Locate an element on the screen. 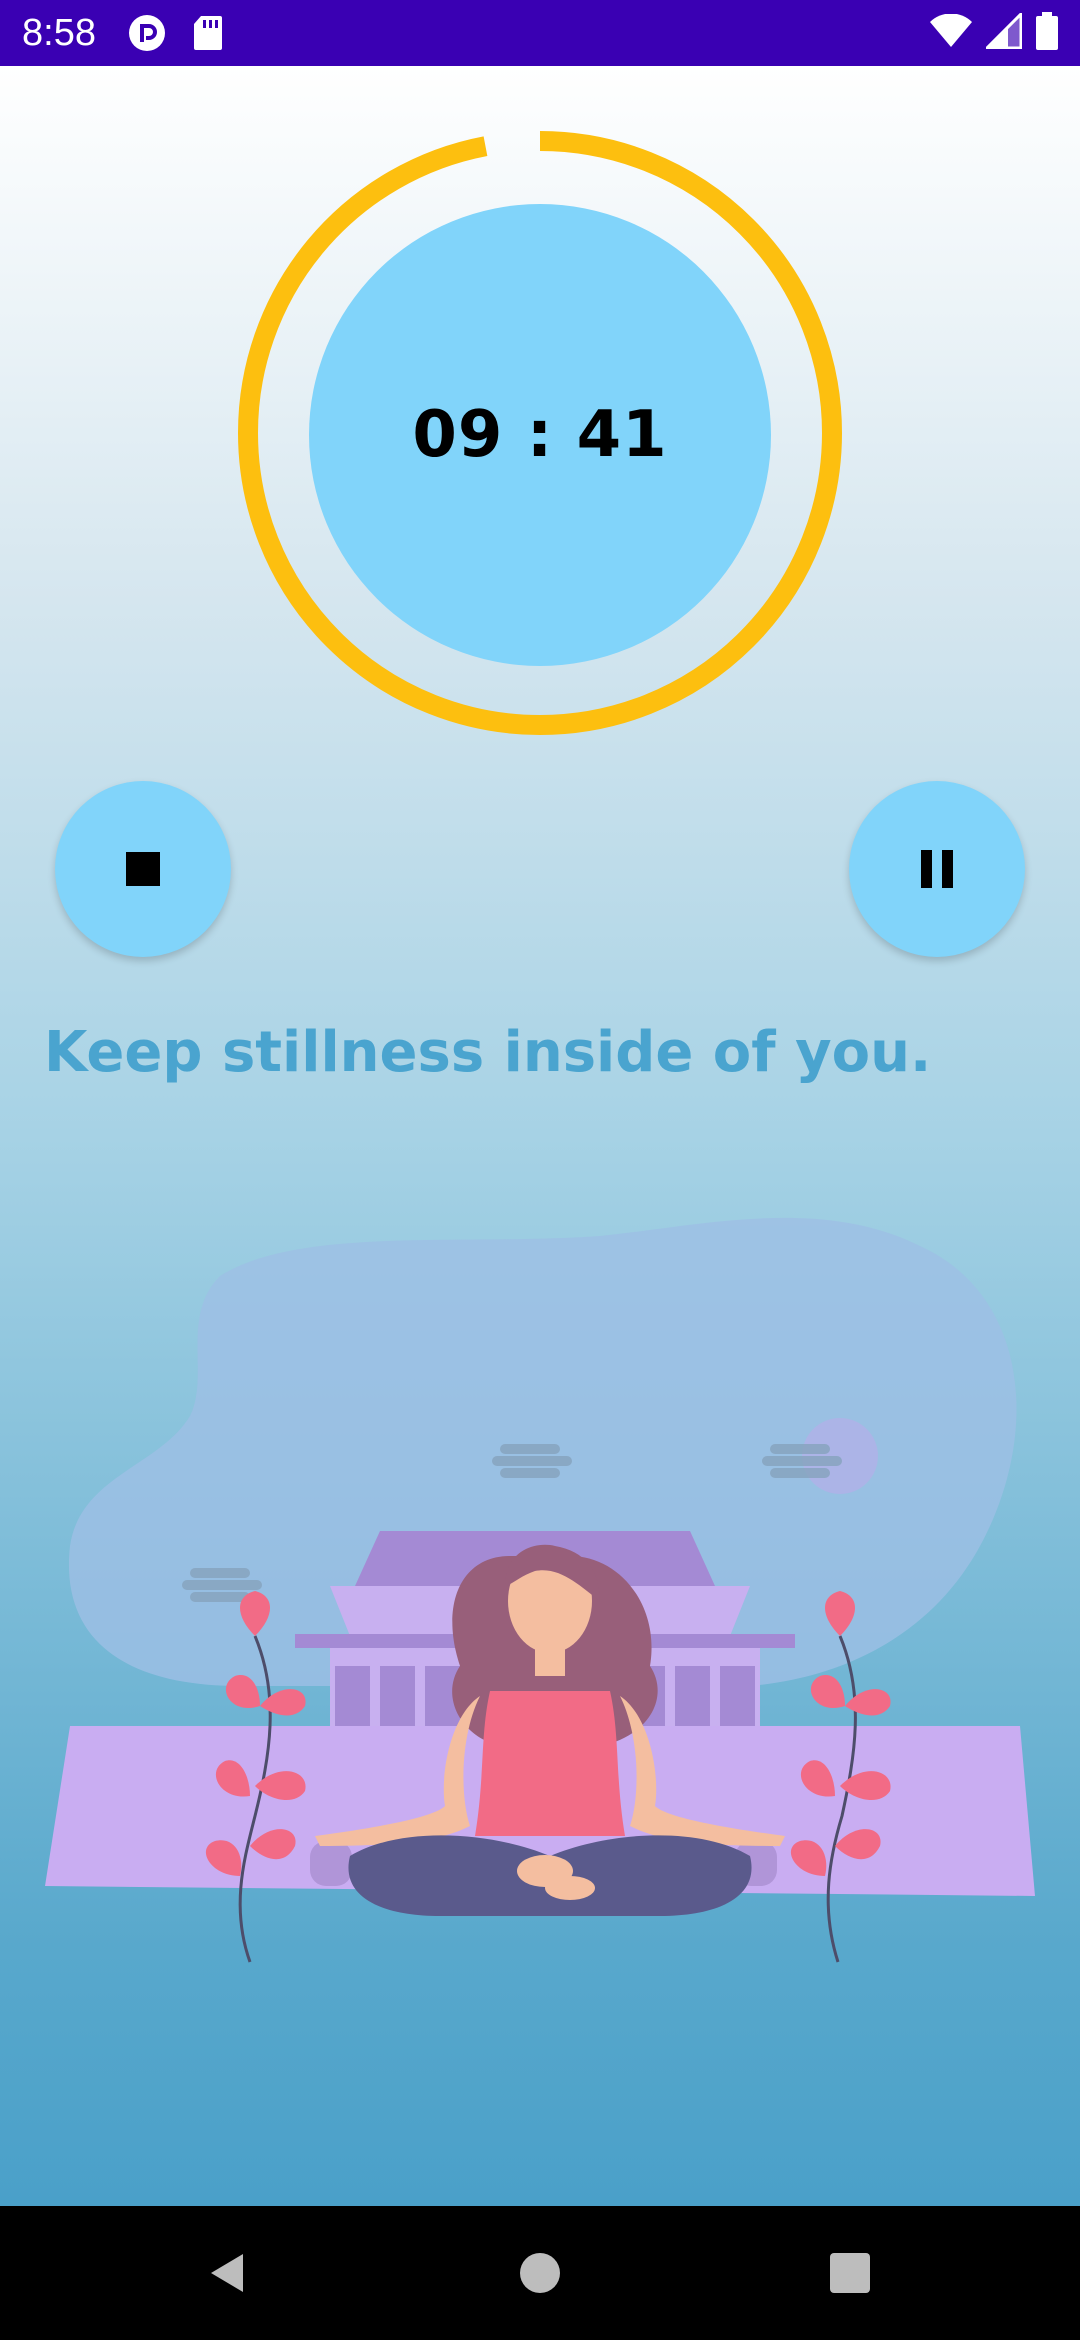 This screenshot has width=1080, height=2340. status-icons is located at coordinates (994, 32).